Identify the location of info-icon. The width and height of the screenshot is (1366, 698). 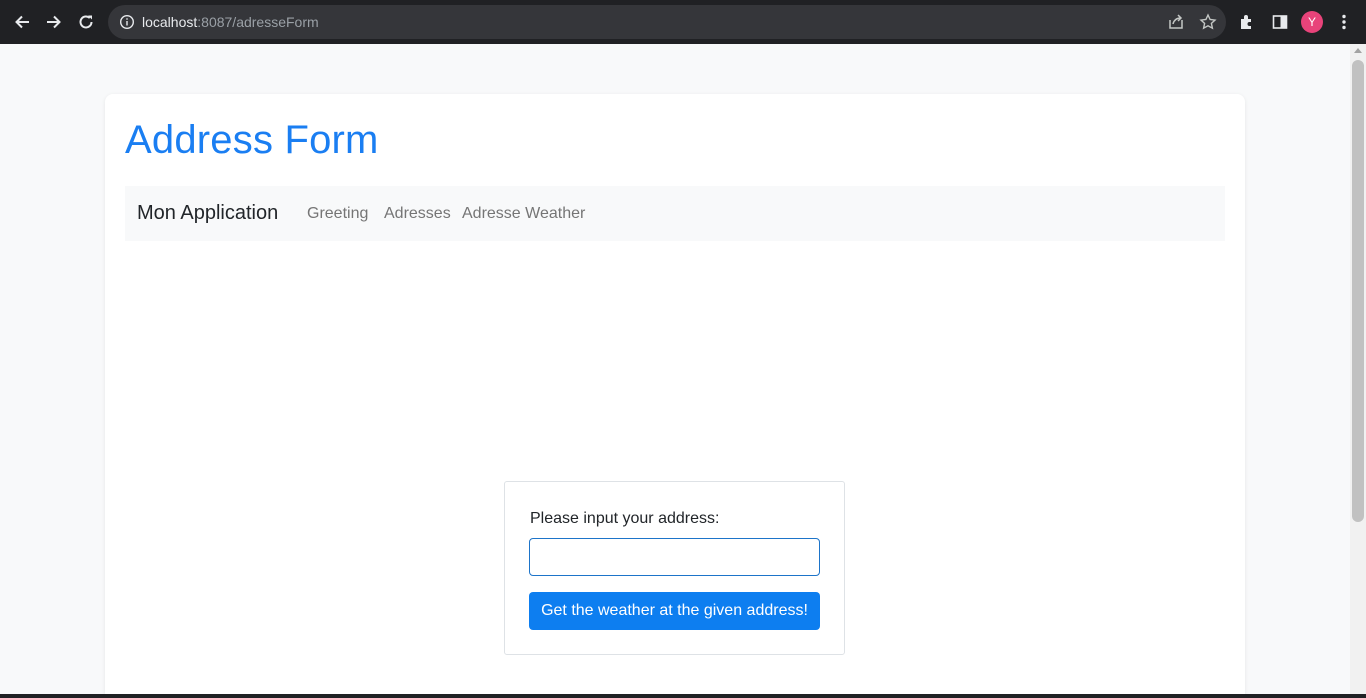
(127, 22).